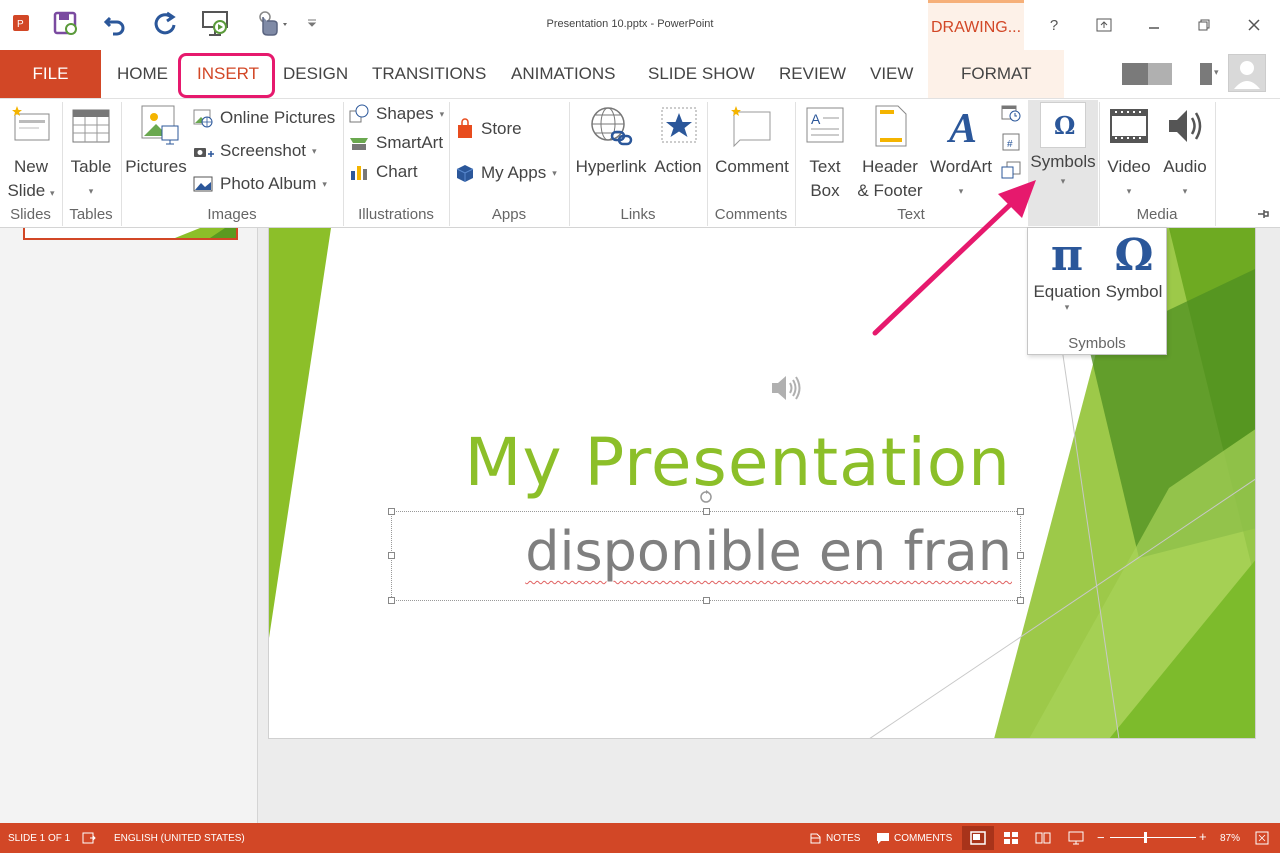 This screenshot has width=1280, height=853. I want to click on screenshot-button: Screenshot ▾, so click(254, 151).